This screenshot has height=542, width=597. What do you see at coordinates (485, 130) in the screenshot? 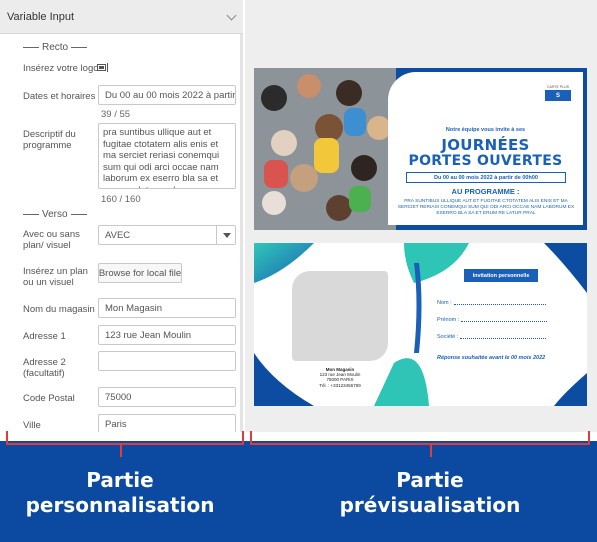
I see `recto-invite-text: Notre équipe vous invite à ses` at bounding box center [485, 130].